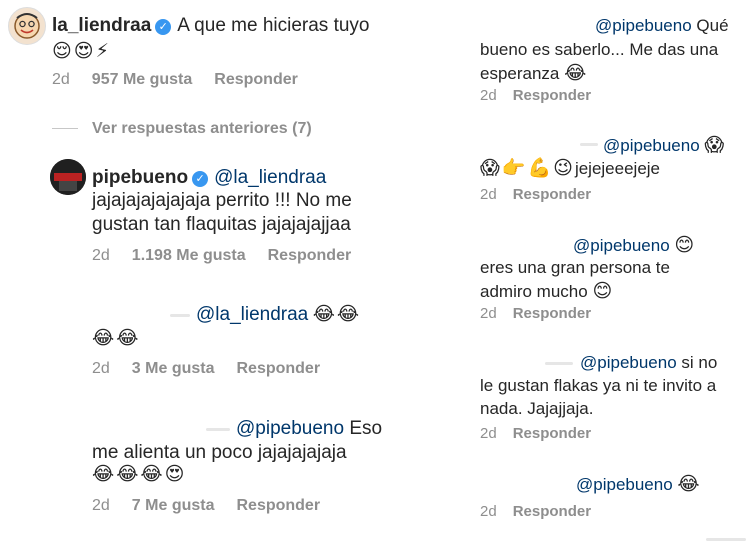 The width and height of the screenshot is (750, 547). I want to click on comment-header-la-liendraa: la_liendraa ✓ A que me hicieras tuyo, so click(211, 25).